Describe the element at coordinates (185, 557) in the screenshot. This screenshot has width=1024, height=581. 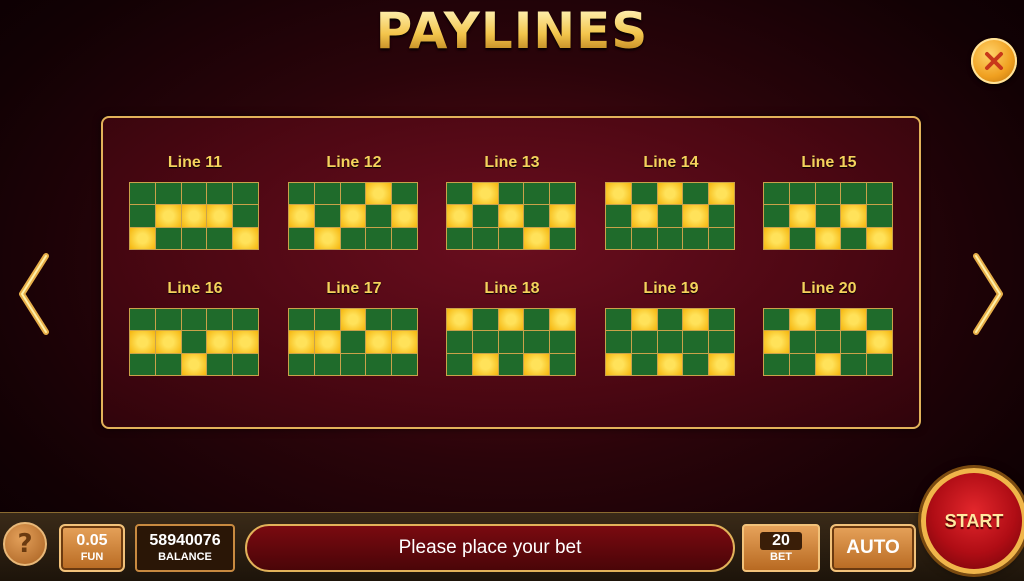
I see `balance-label: BALANCE` at that location.